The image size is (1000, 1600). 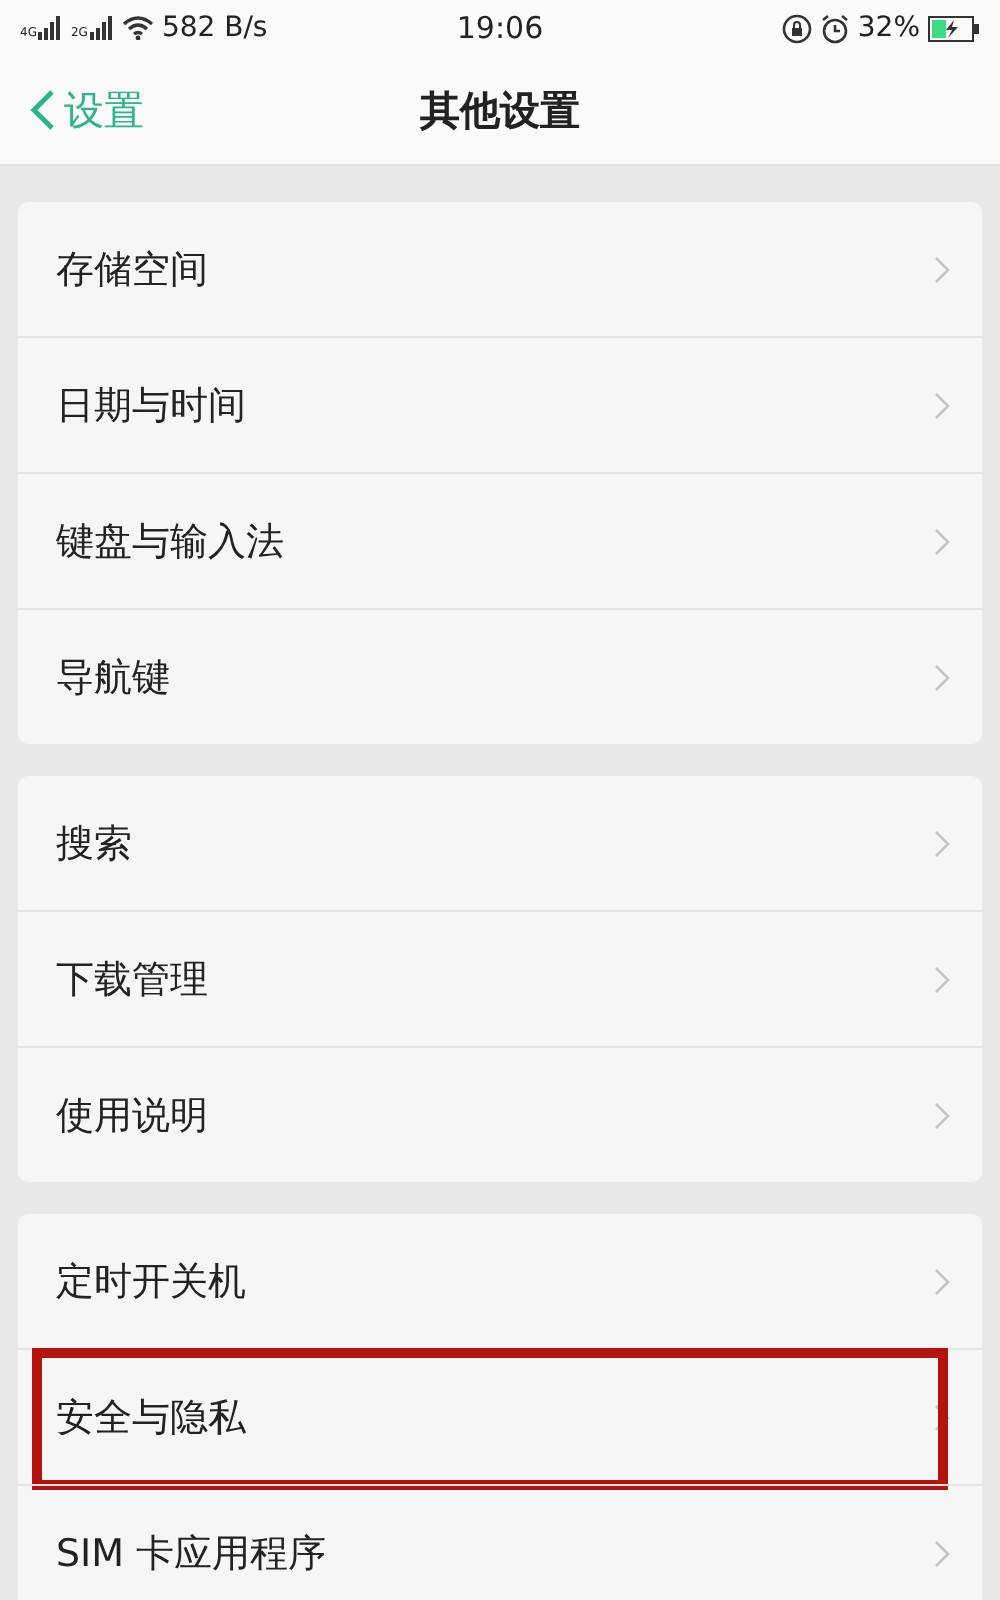 I want to click on network-speed: 582 B/s, so click(x=214, y=28).